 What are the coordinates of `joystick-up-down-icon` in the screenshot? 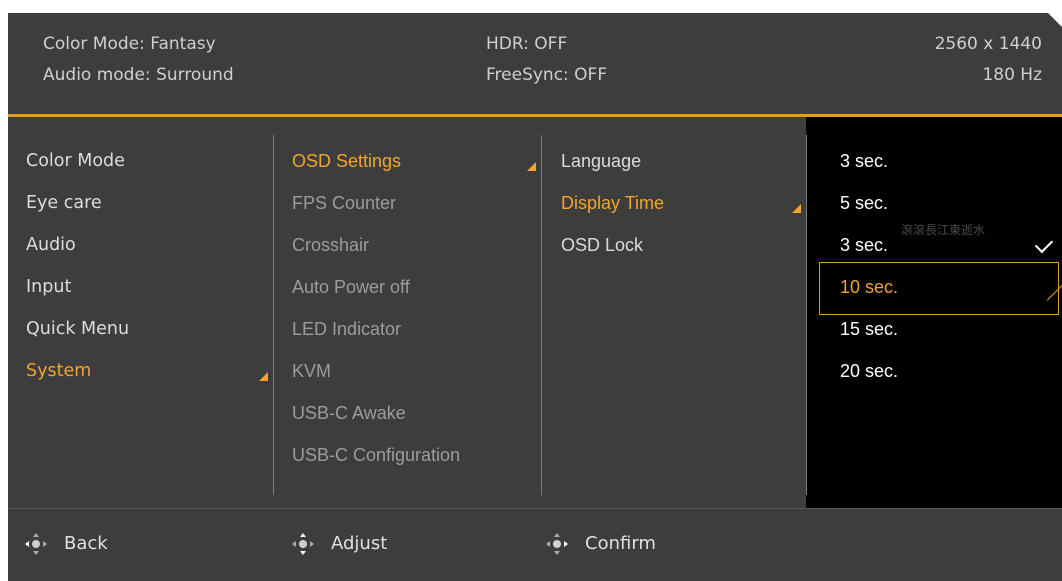 It's located at (303, 544).